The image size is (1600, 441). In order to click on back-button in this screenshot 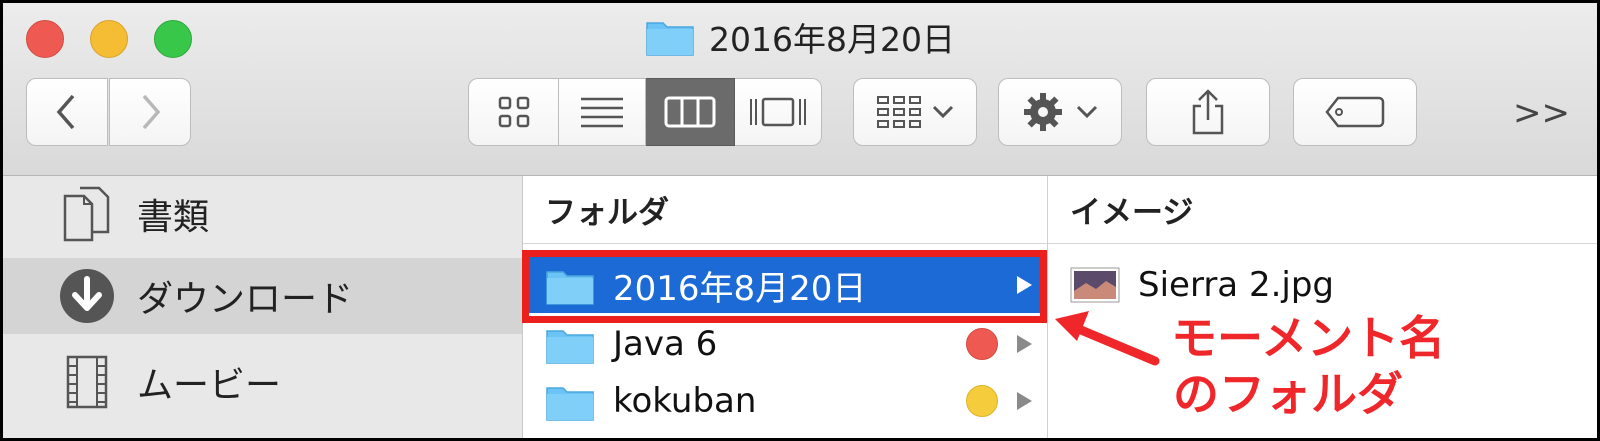, I will do `click(67, 112)`.